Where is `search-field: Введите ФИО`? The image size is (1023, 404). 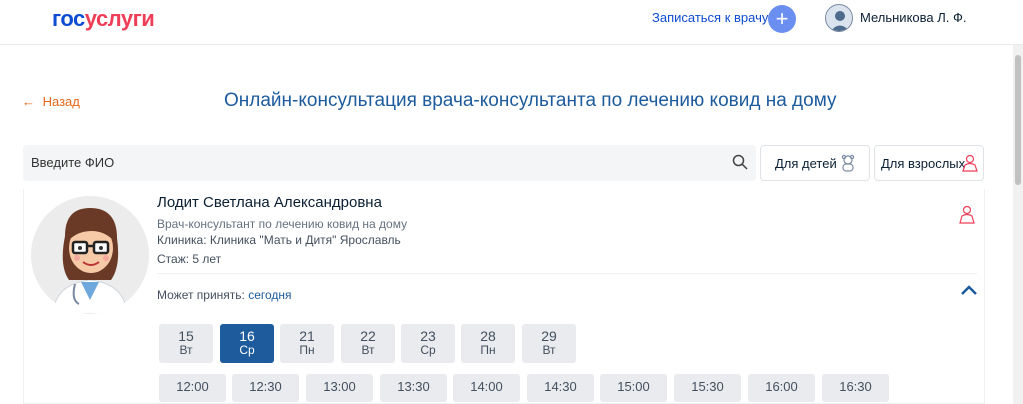 search-field: Введите ФИО is located at coordinates (389, 163).